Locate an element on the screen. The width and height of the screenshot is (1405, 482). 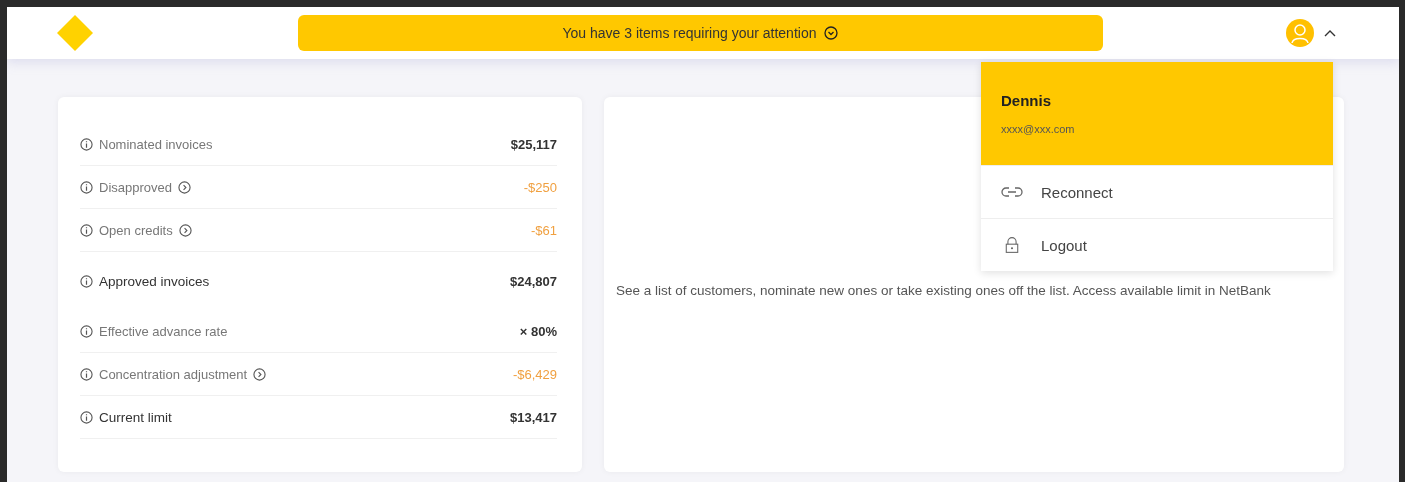
user-name: Dennis is located at coordinates (1026, 100).